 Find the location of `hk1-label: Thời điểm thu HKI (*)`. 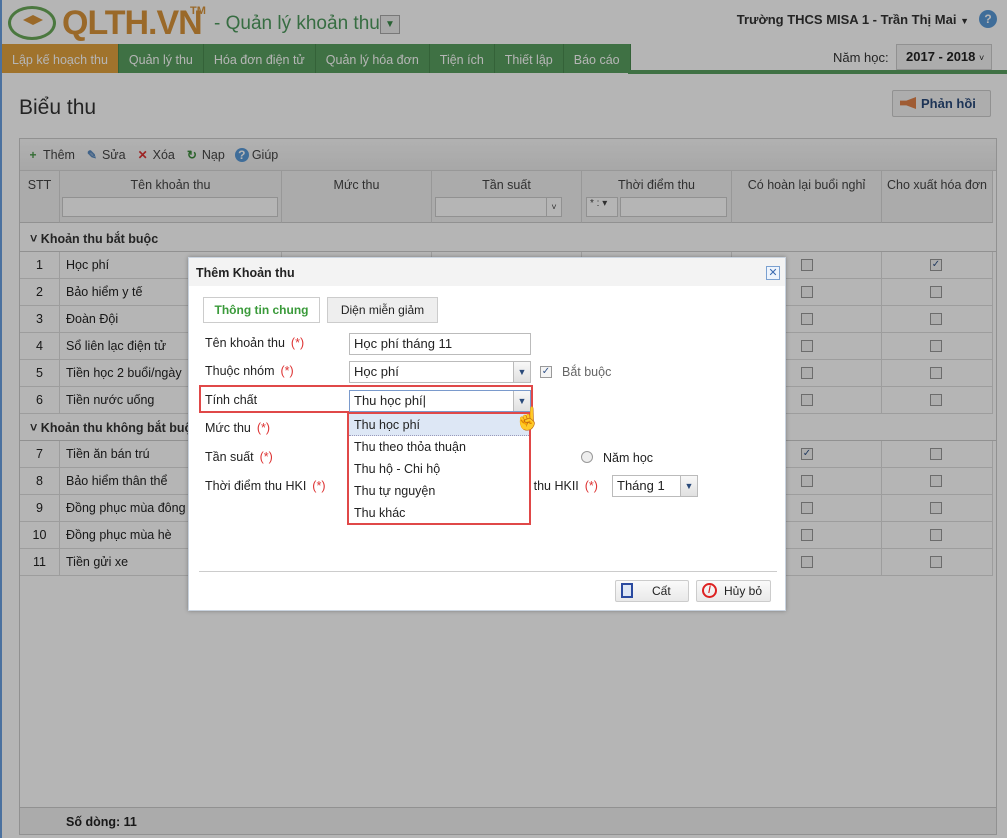

hk1-label: Thời điểm thu HKI (*) is located at coordinates (265, 486).